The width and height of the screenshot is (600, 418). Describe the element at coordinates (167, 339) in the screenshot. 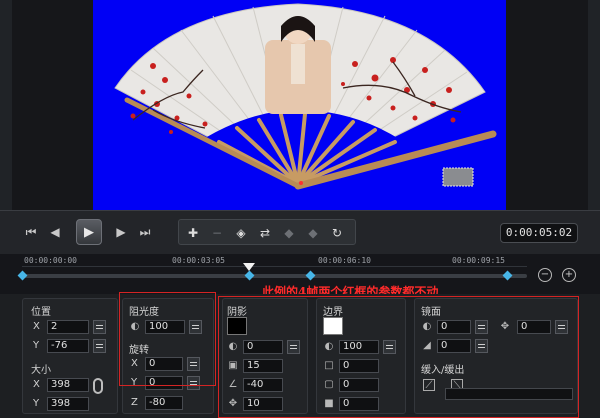

I see `highlight-frame-opacity-rotation` at that location.